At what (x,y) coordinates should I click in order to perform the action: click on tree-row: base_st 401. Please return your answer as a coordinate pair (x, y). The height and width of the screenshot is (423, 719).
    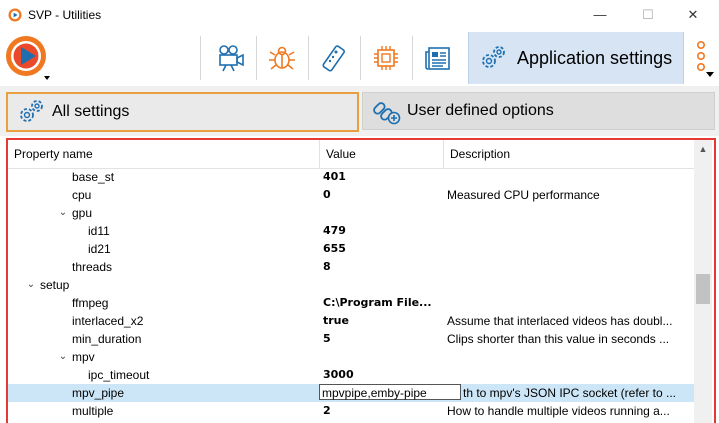
    Looking at the image, I should click on (351, 177).